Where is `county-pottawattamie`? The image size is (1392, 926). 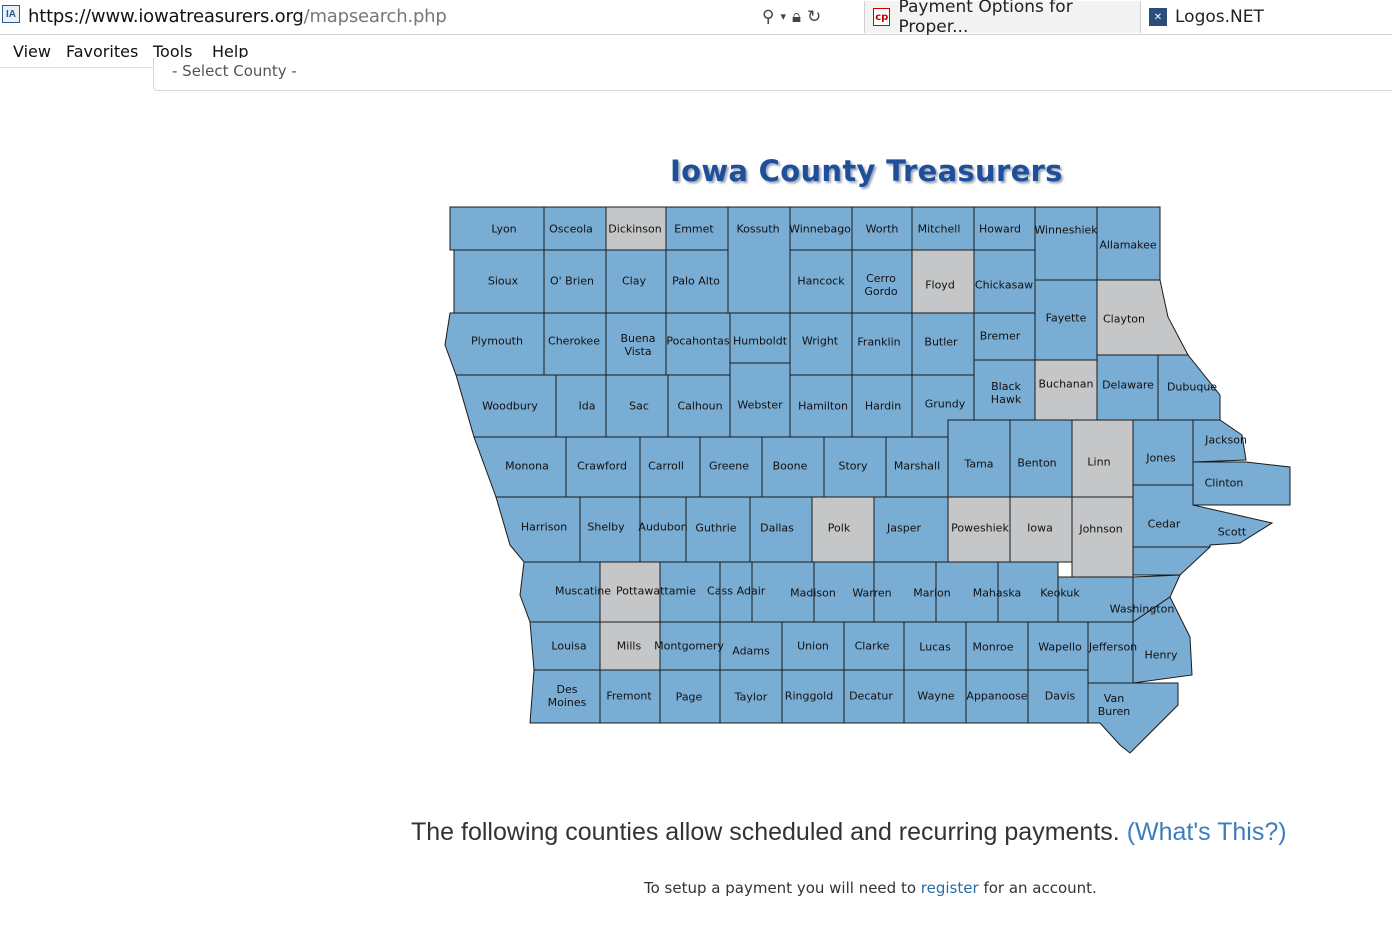 county-pottawattamie is located at coordinates (630, 592).